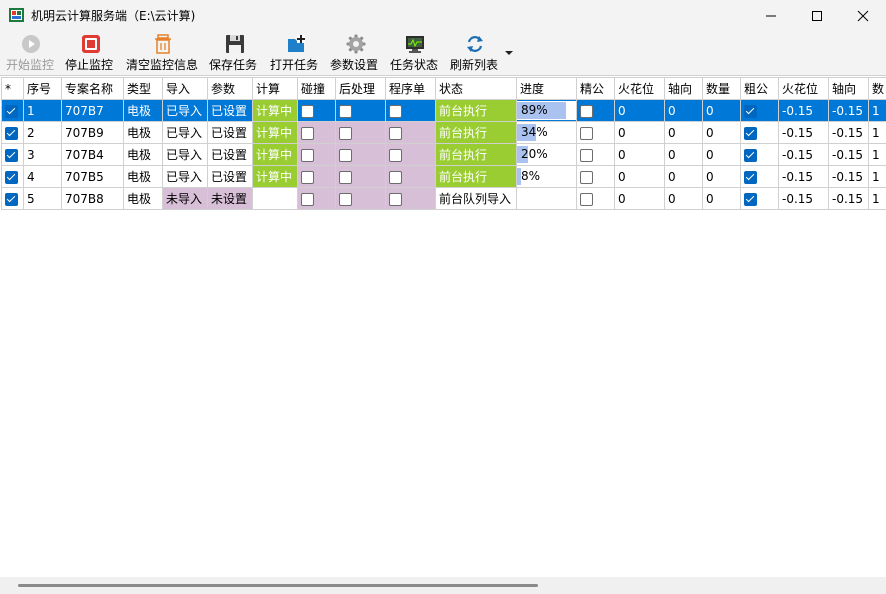 The width and height of the screenshot is (886, 594). I want to click on import-status-cell: 未导入, so click(185, 199).